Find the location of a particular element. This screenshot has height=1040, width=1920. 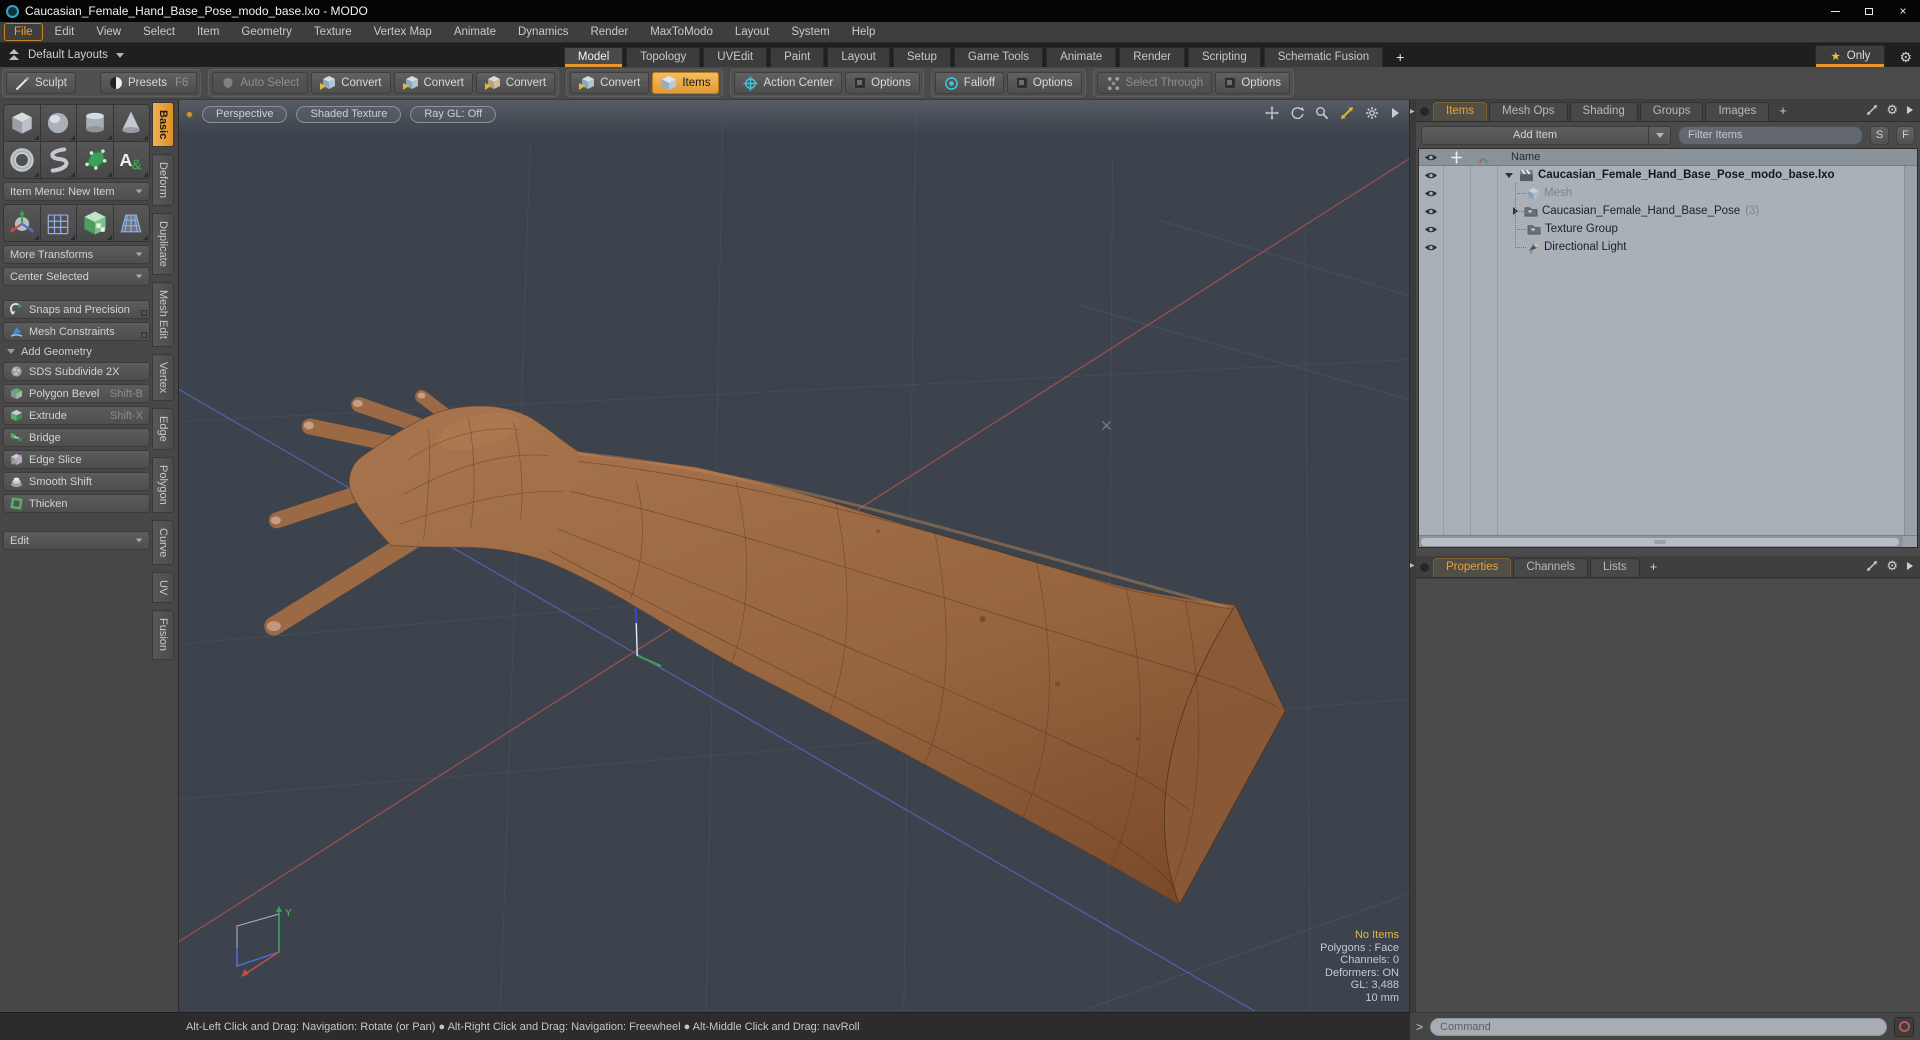

menu-select: Select is located at coordinates (159, 32).